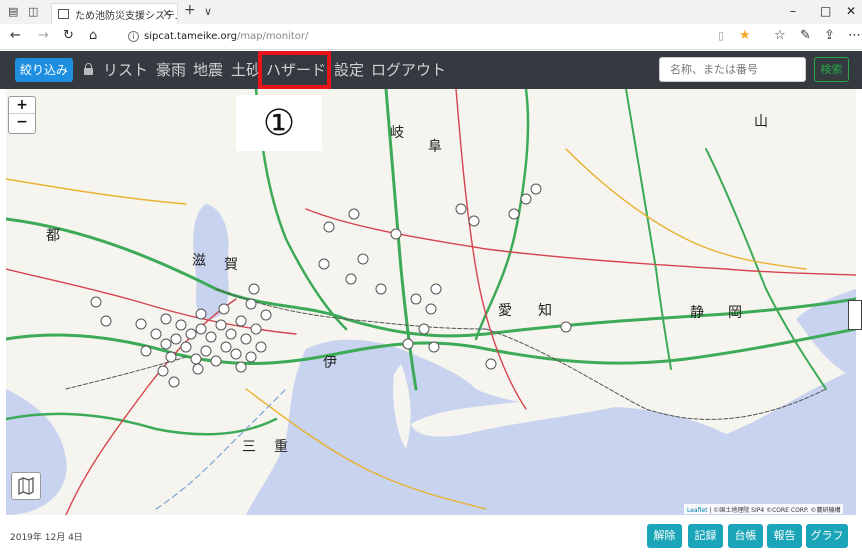 This screenshot has height=553, width=862. What do you see at coordinates (231, 265) in the screenshot?
I see `map-label: 賀` at bounding box center [231, 265].